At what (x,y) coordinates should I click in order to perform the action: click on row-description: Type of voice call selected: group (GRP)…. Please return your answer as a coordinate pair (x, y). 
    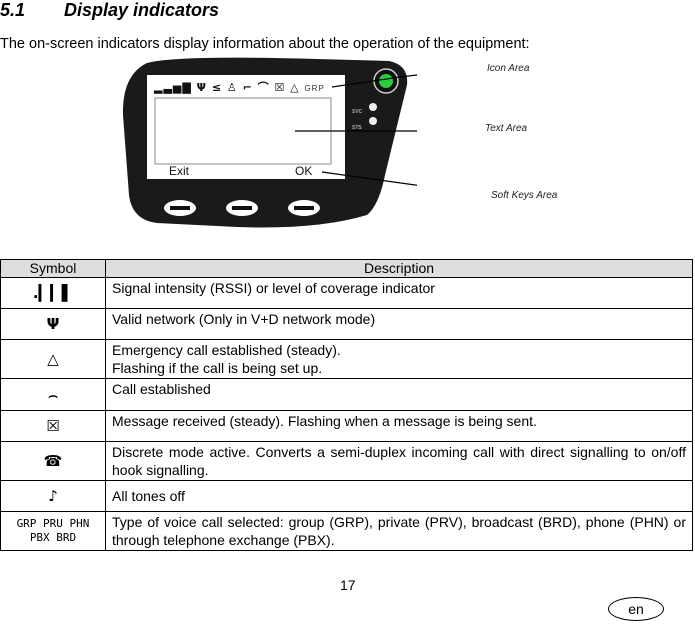
    Looking at the image, I should click on (399, 531).